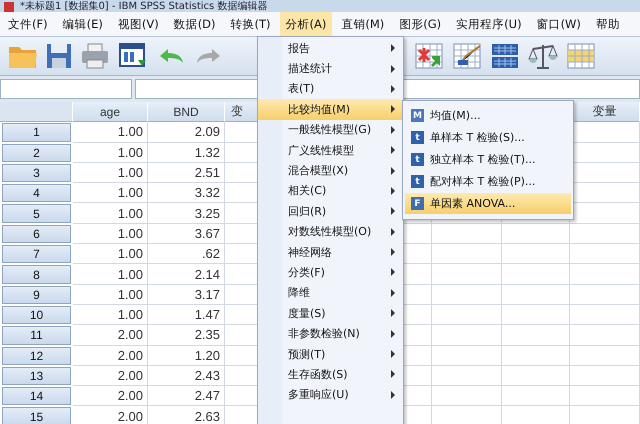 Image resolution: width=640 pixels, height=424 pixels. What do you see at coordinates (186, 396) in the screenshot?
I see `table-cell: 2.47` at bounding box center [186, 396].